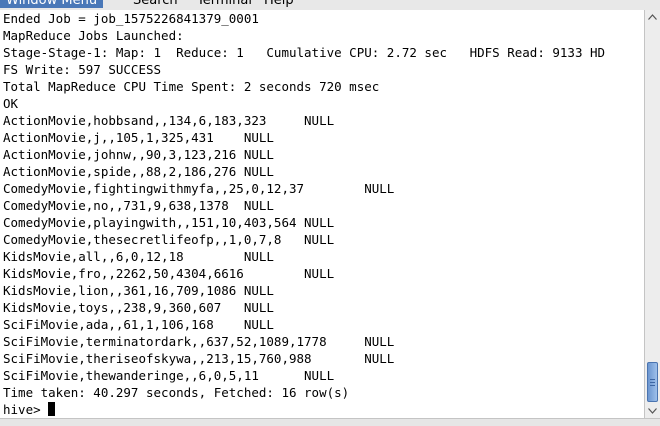  I want to click on scroll-up-arrow-icon, so click(652, 17).